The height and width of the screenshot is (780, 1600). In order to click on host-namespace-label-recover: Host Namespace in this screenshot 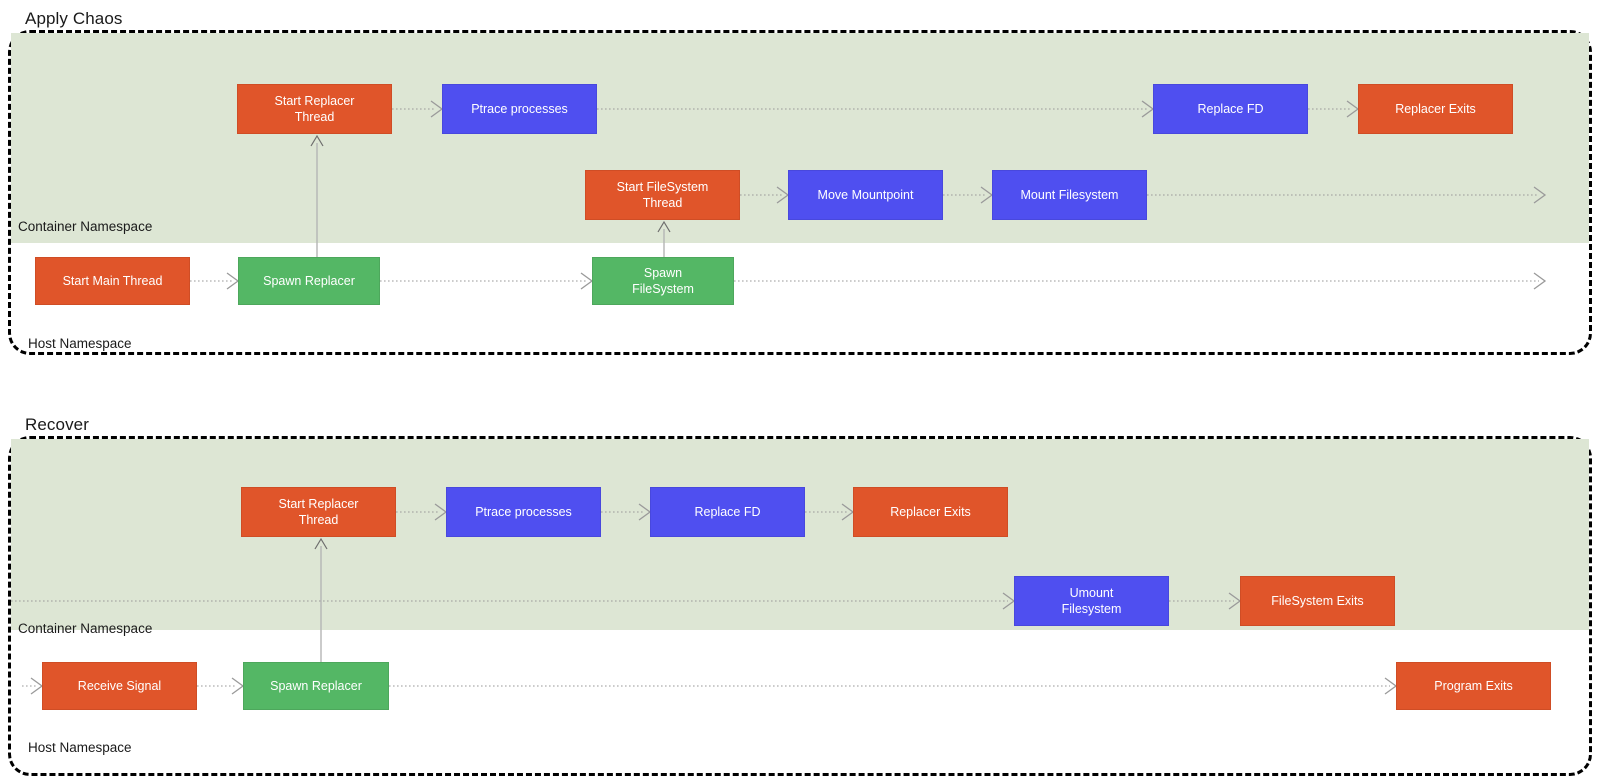, I will do `click(80, 747)`.